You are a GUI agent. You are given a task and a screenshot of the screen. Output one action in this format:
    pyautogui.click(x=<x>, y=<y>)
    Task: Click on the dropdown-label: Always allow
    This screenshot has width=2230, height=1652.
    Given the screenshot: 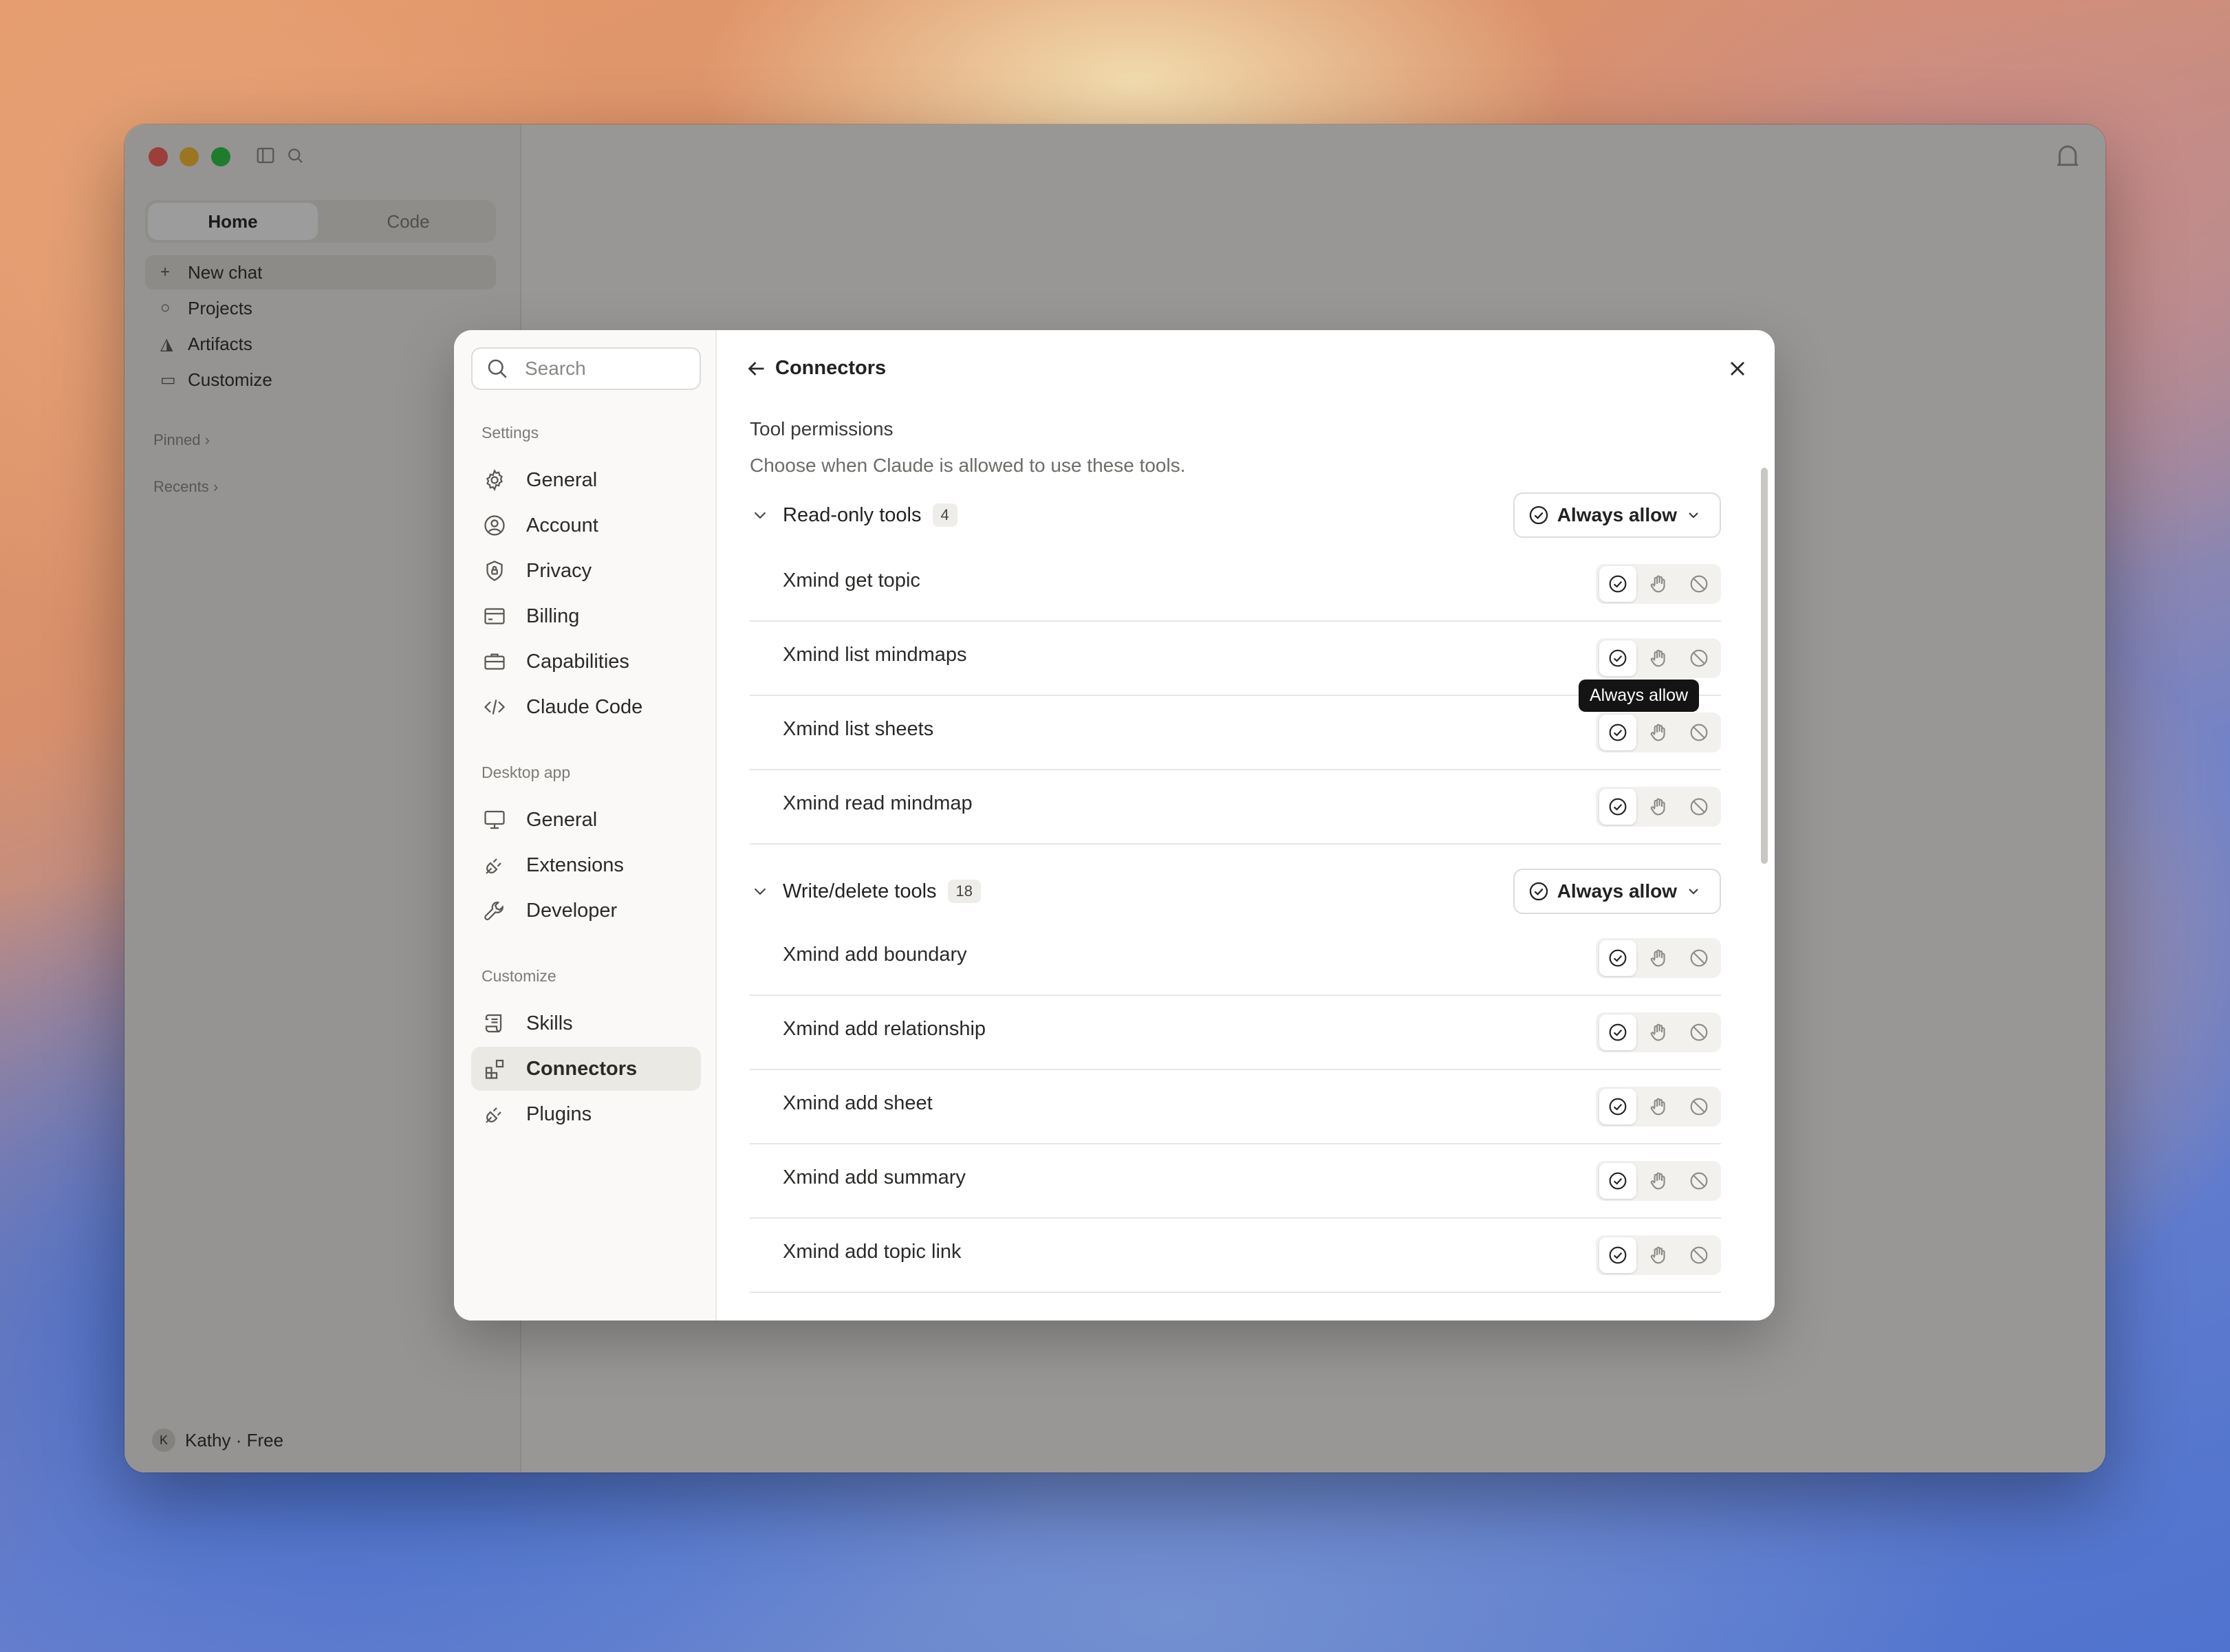 What is the action you would take?
    pyautogui.click(x=1617, y=891)
    